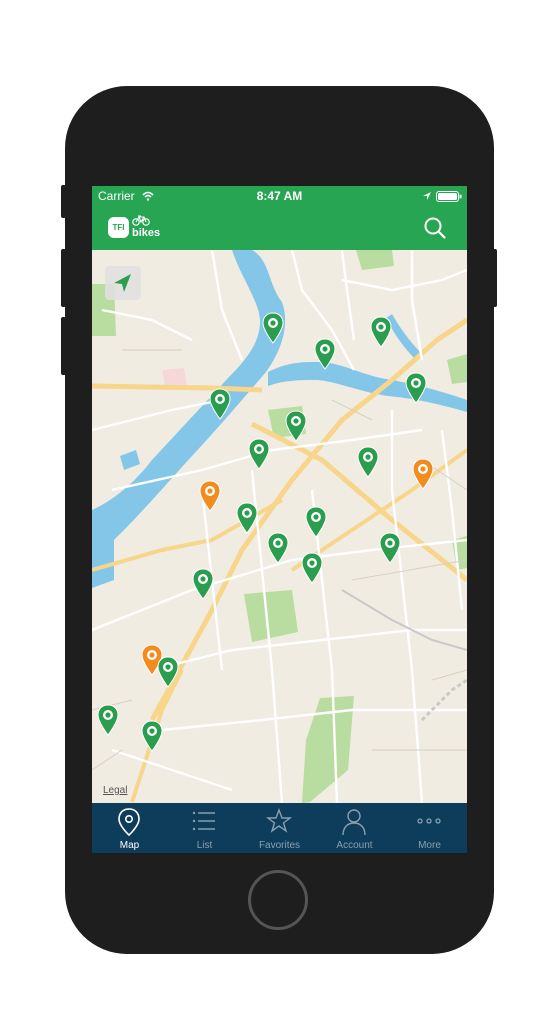 This screenshot has height=1028, width=559. Describe the element at coordinates (494, 278) in the screenshot. I see `power-button` at that location.